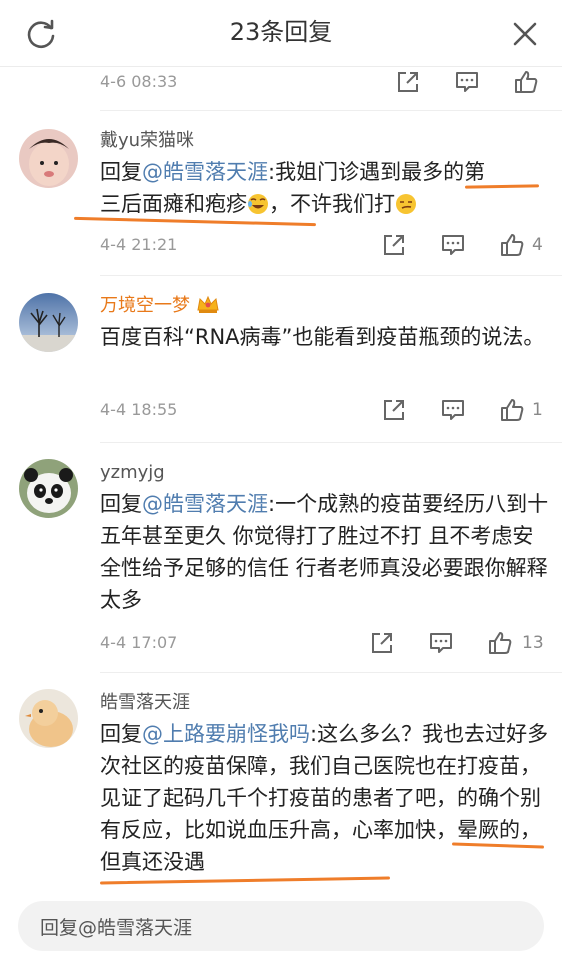 The width and height of the screenshot is (562, 960). What do you see at coordinates (145, 305) in the screenshot?
I see `username-text: 万境空一梦` at bounding box center [145, 305].